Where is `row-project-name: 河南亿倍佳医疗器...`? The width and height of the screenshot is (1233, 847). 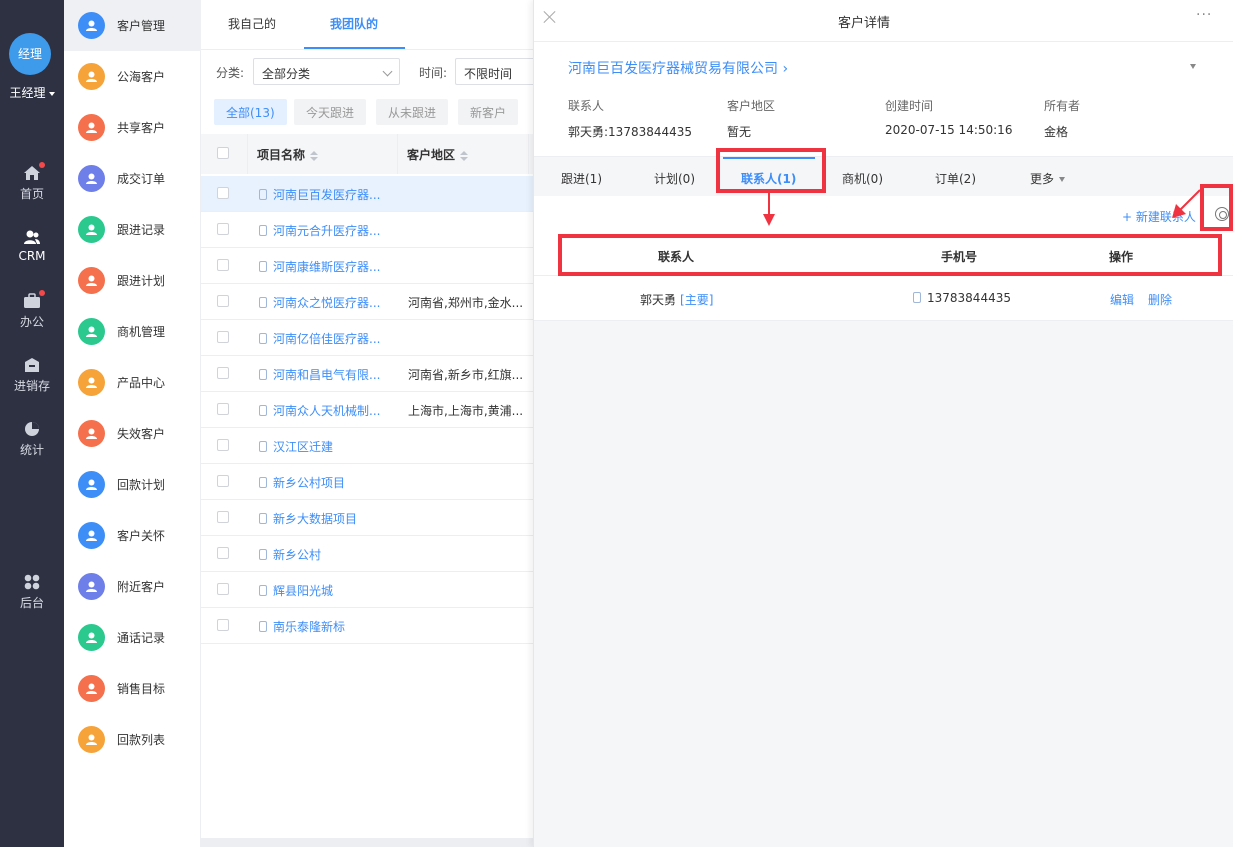
row-project-name: 河南亿倍佳医疗器... is located at coordinates (319, 338).